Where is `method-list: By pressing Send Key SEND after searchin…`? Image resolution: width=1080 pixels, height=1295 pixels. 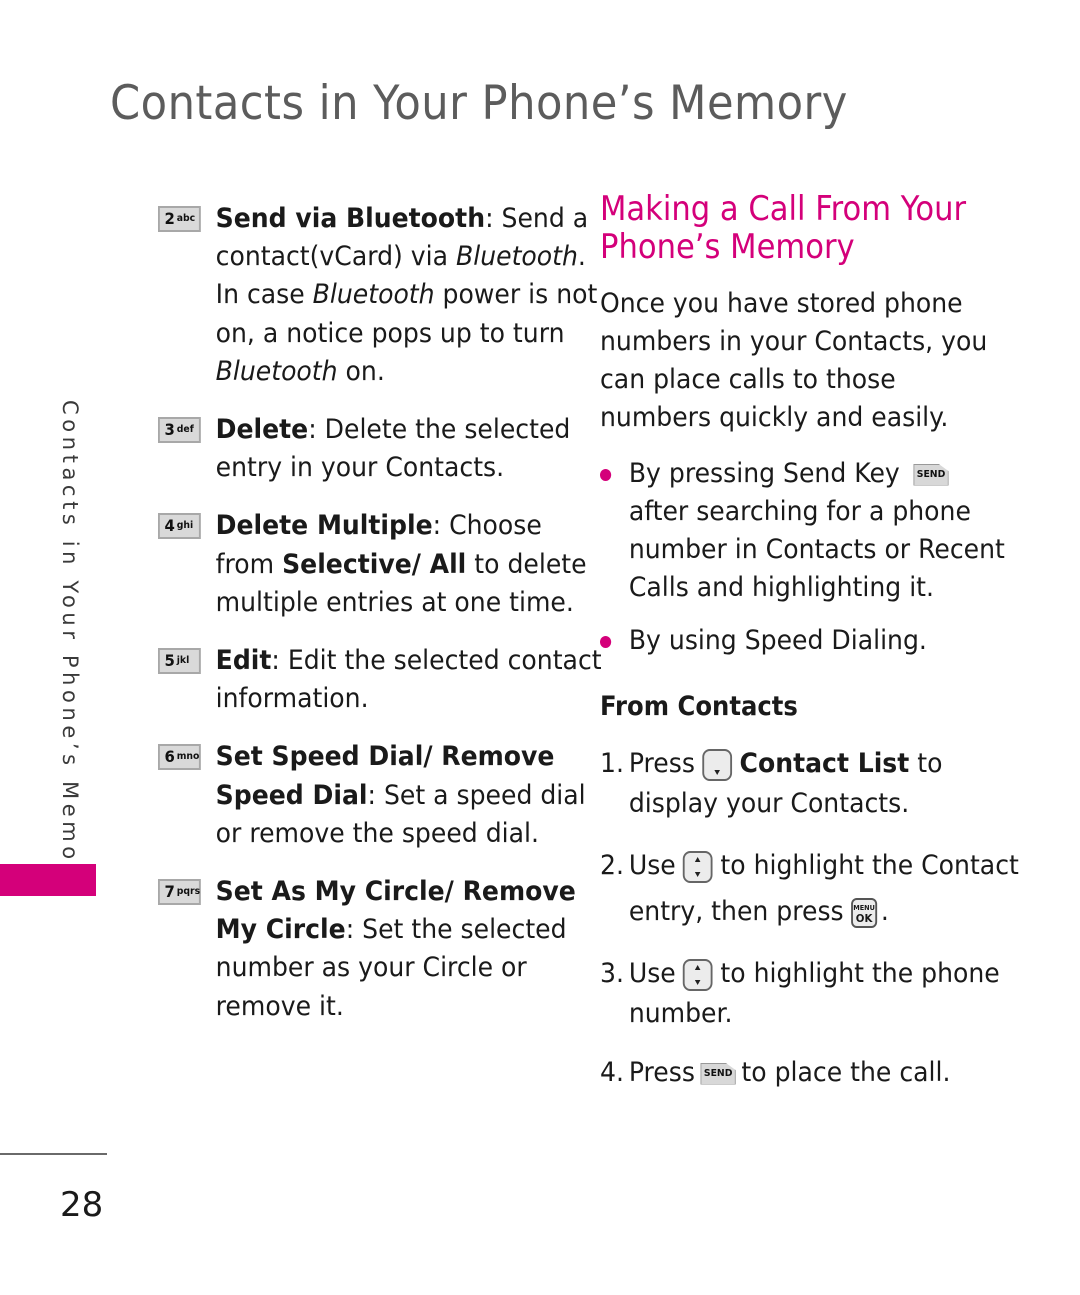
method-list: By pressing Send Key SEND after searchin… is located at coordinates (810, 557).